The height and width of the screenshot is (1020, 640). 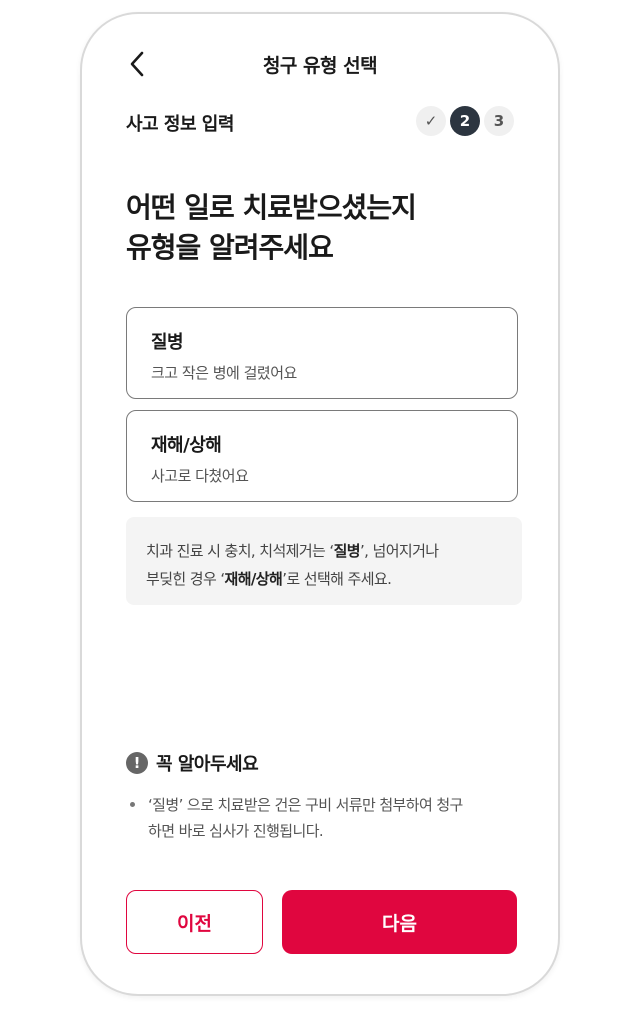 I want to click on info-bold: 재해/상해, so click(x=253, y=579).